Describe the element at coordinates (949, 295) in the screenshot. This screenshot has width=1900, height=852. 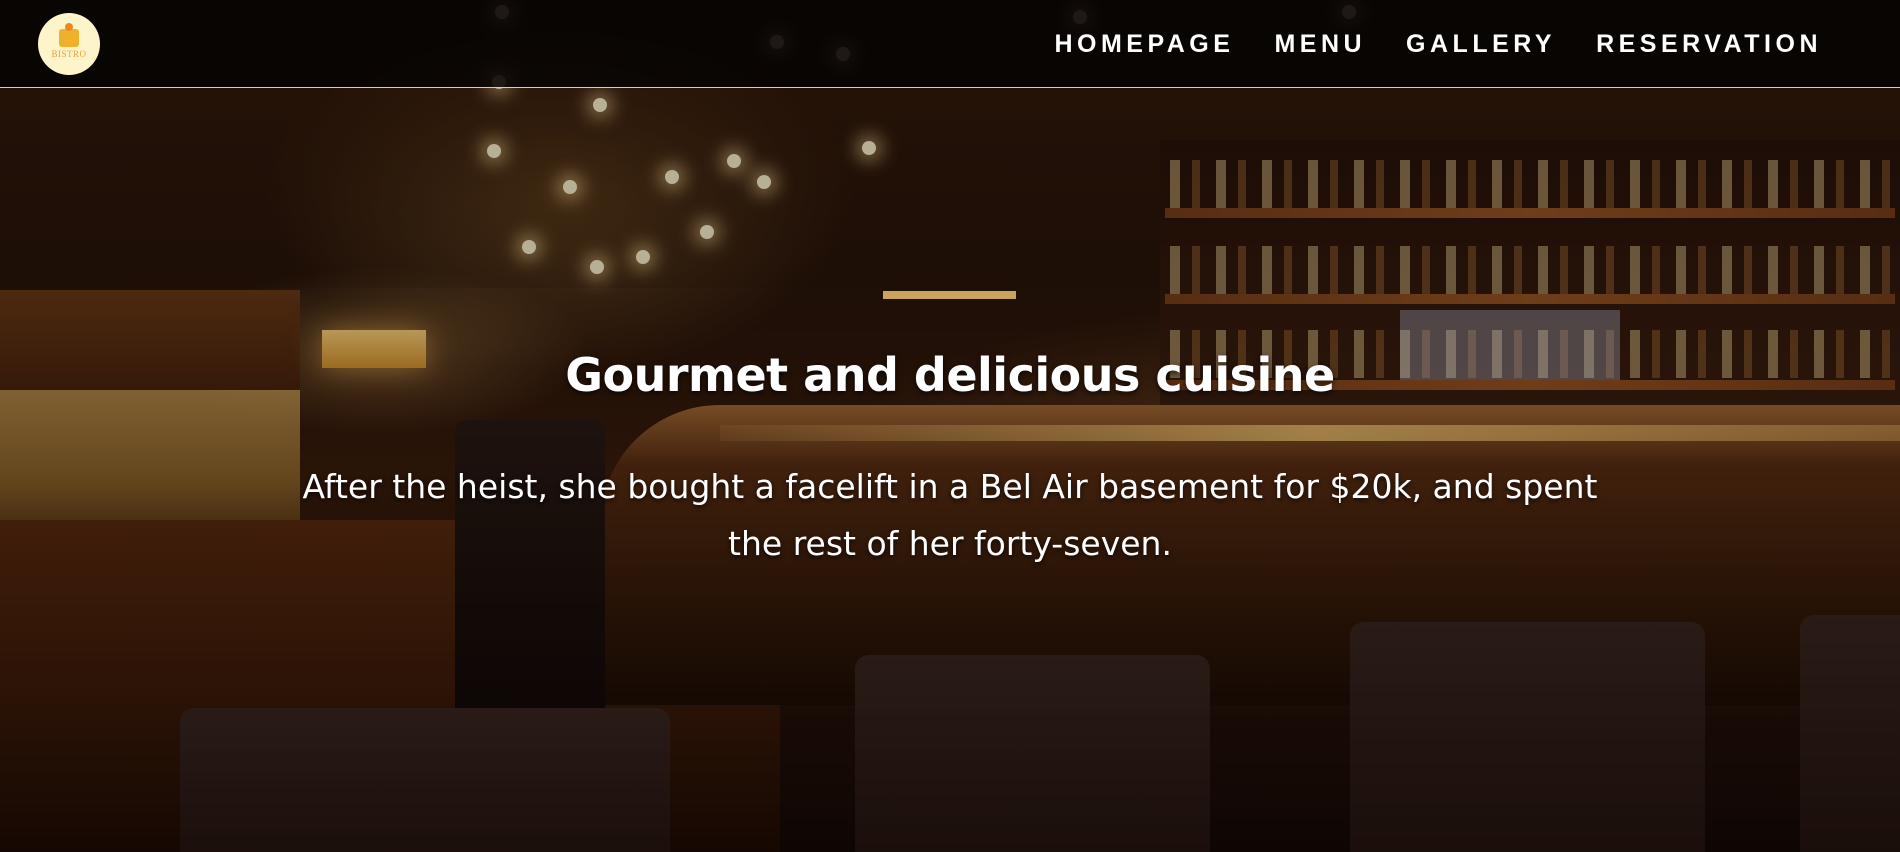
I see `title-accent-bar` at that location.